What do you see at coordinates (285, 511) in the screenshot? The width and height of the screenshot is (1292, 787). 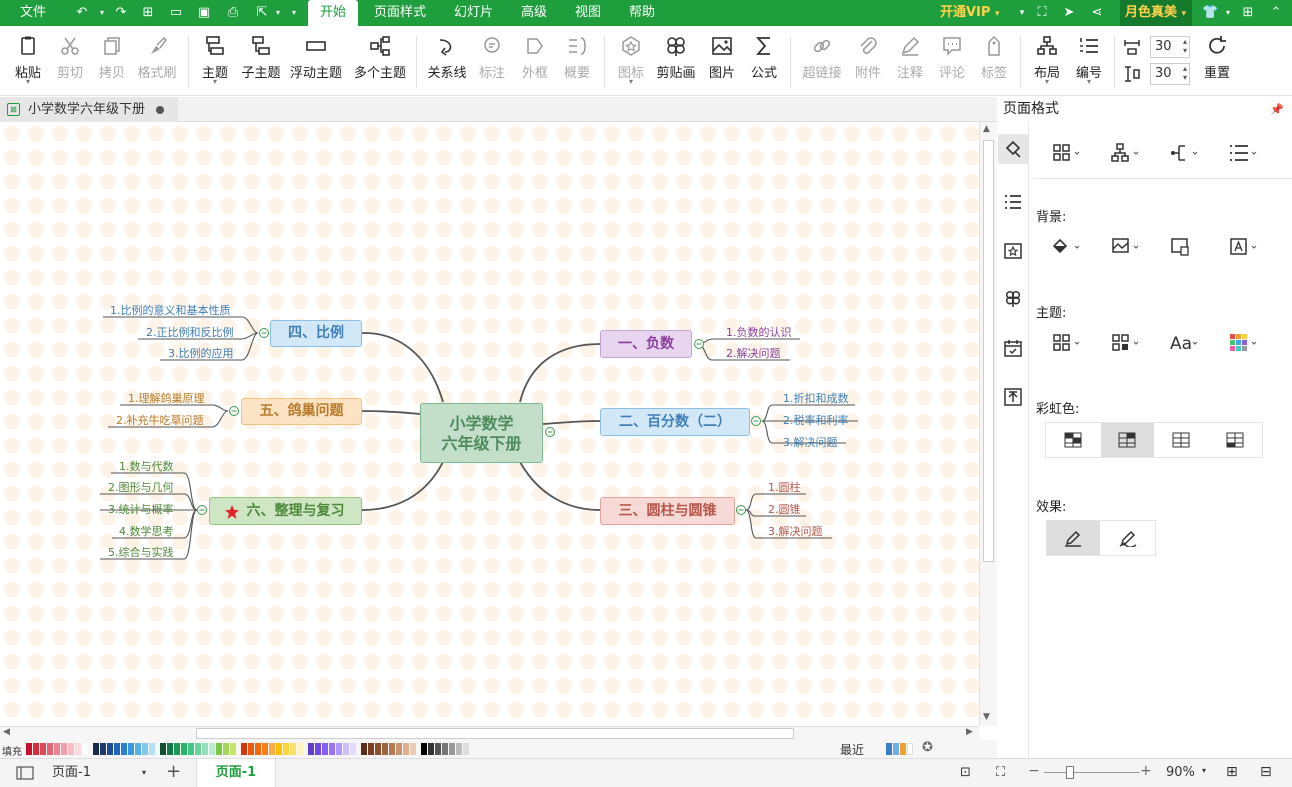 I see `branch-topic-6: 六、整理与复习` at bounding box center [285, 511].